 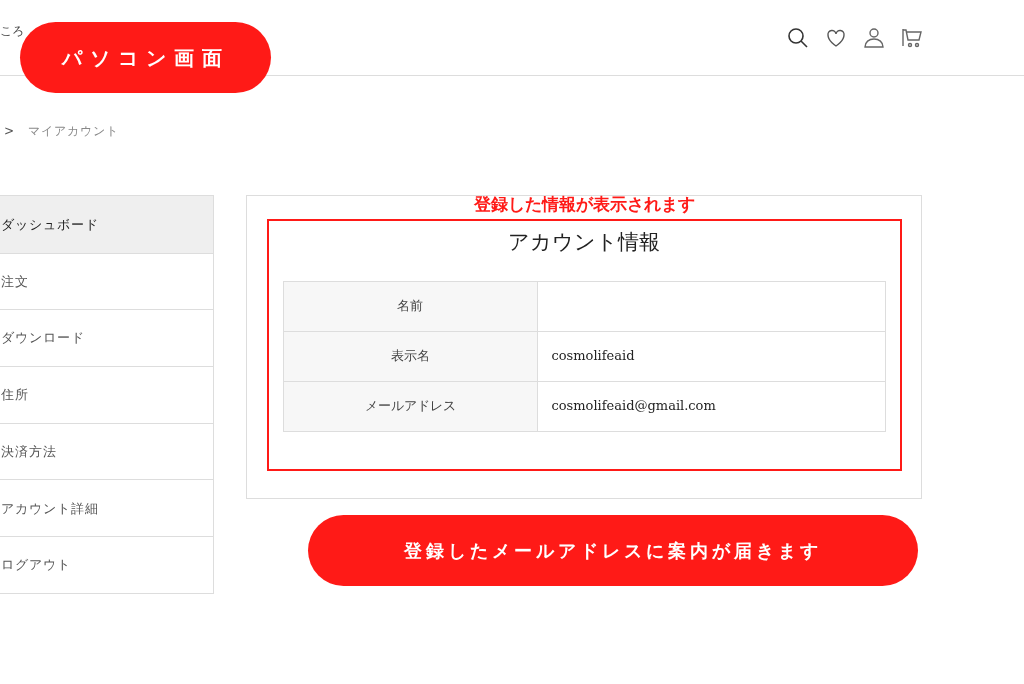 What do you see at coordinates (874, 37) in the screenshot?
I see `user-icon` at bounding box center [874, 37].